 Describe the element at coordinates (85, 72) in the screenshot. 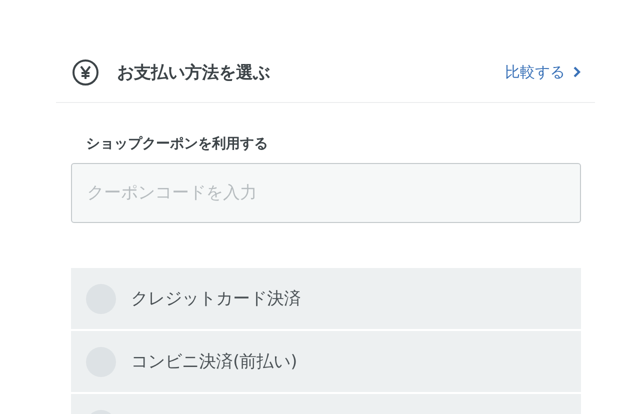

I see `yen-icon` at that location.